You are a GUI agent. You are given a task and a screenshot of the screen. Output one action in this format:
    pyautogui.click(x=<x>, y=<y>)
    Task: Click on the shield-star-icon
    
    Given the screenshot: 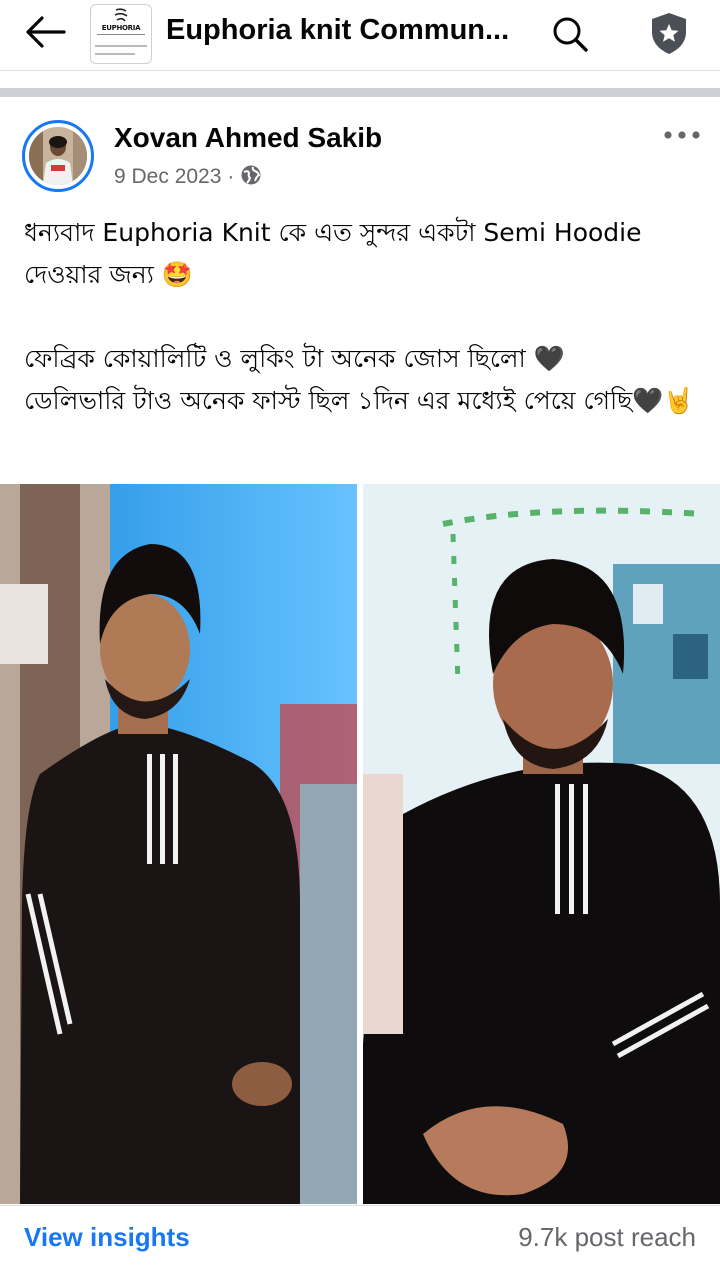 What is the action you would take?
    pyautogui.click(x=669, y=33)
    